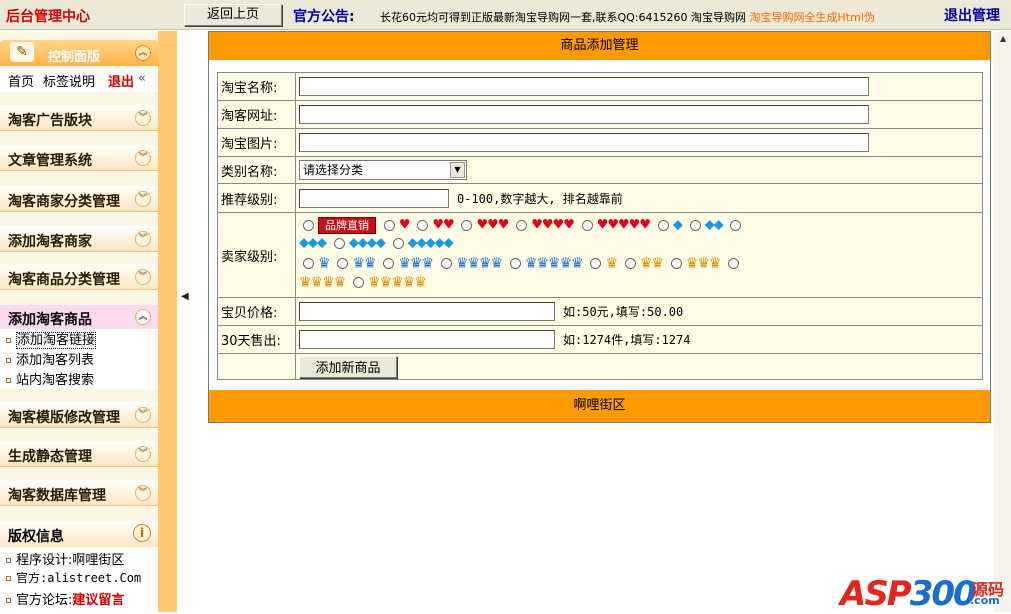 The image size is (1011, 614). What do you see at coordinates (397, 282) in the screenshot?
I see `gold-crown-icon: ♛♛♛♛♛` at bounding box center [397, 282].